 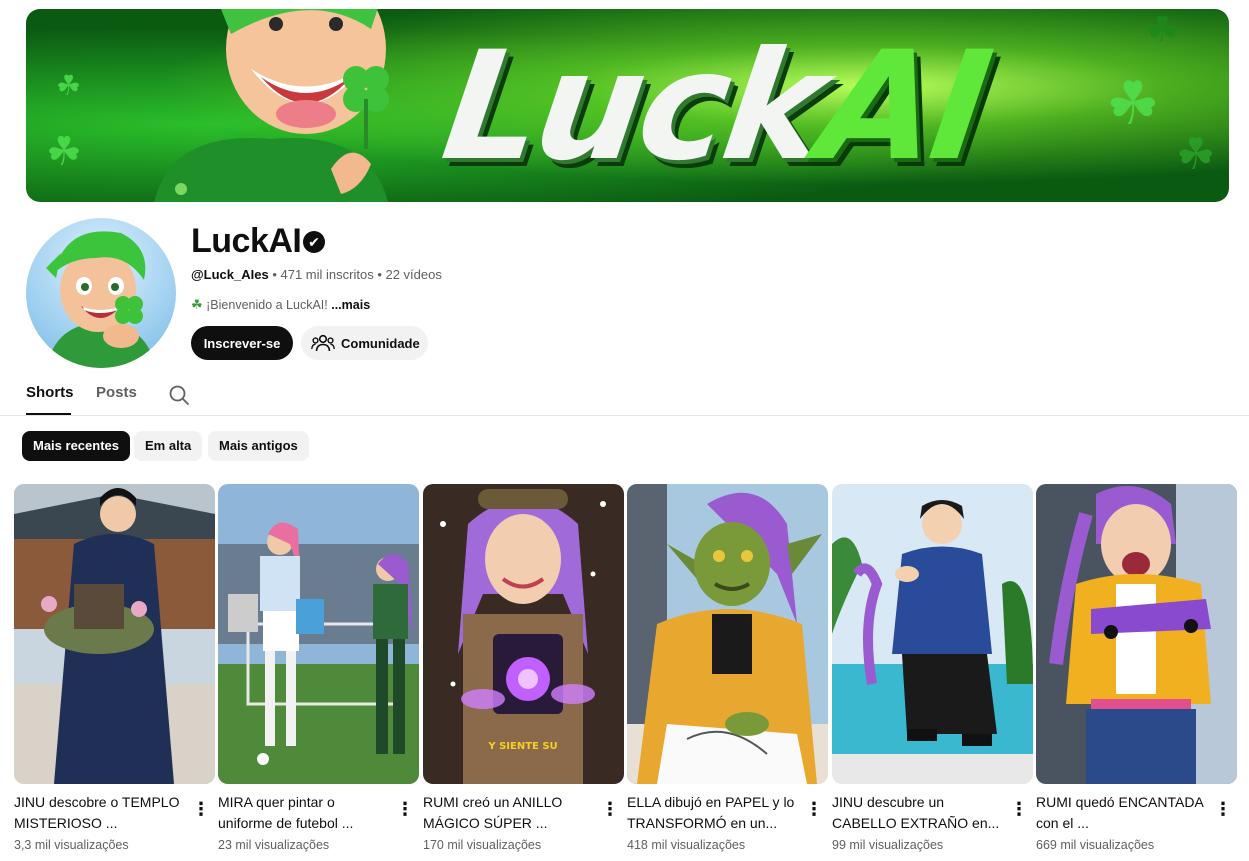 I want to click on subscribe-button: Inscrever-se, so click(x=242, y=343).